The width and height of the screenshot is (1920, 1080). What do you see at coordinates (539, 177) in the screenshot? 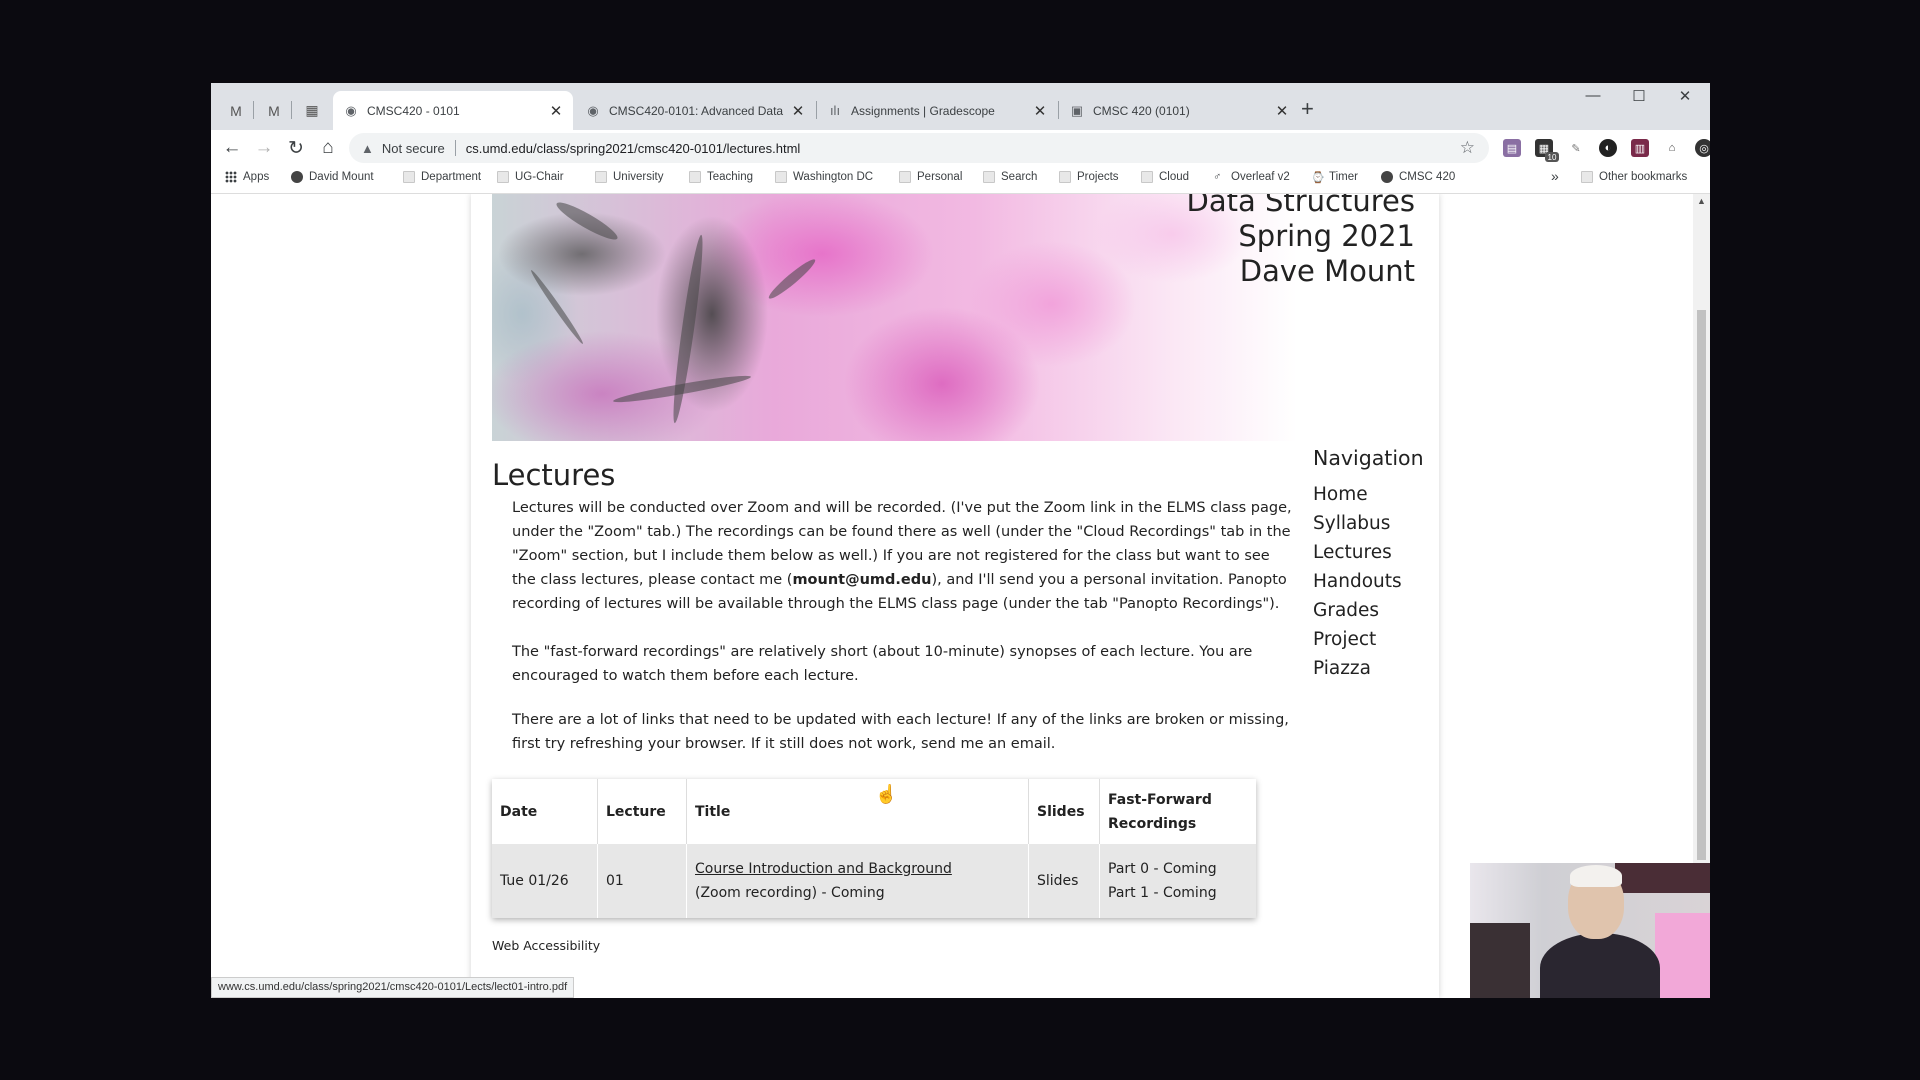
I see `bookmark-label: UG-Chair` at bounding box center [539, 177].